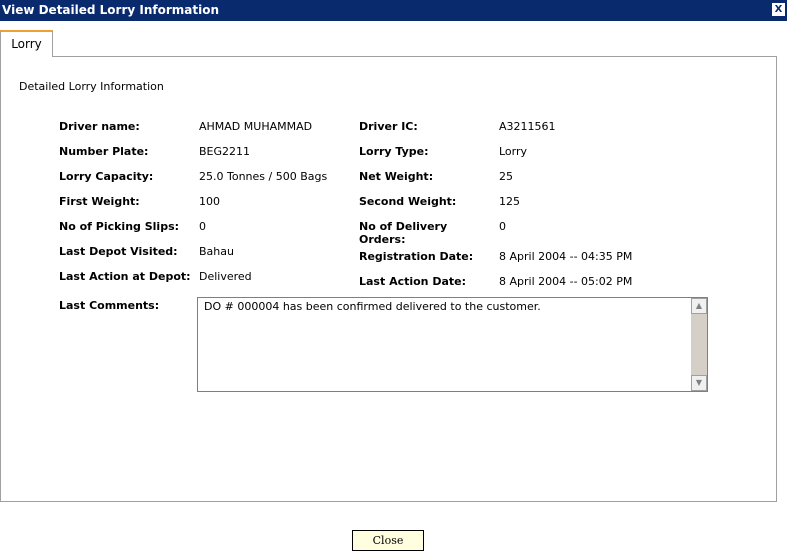  Describe the element at coordinates (99, 126) in the screenshot. I see `driver-name-label: Driver name:` at that location.